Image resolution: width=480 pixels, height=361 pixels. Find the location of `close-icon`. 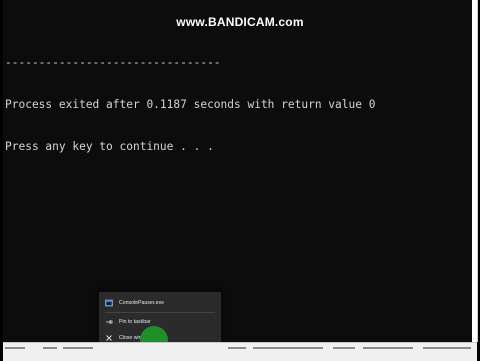

close-icon is located at coordinates (109, 338).